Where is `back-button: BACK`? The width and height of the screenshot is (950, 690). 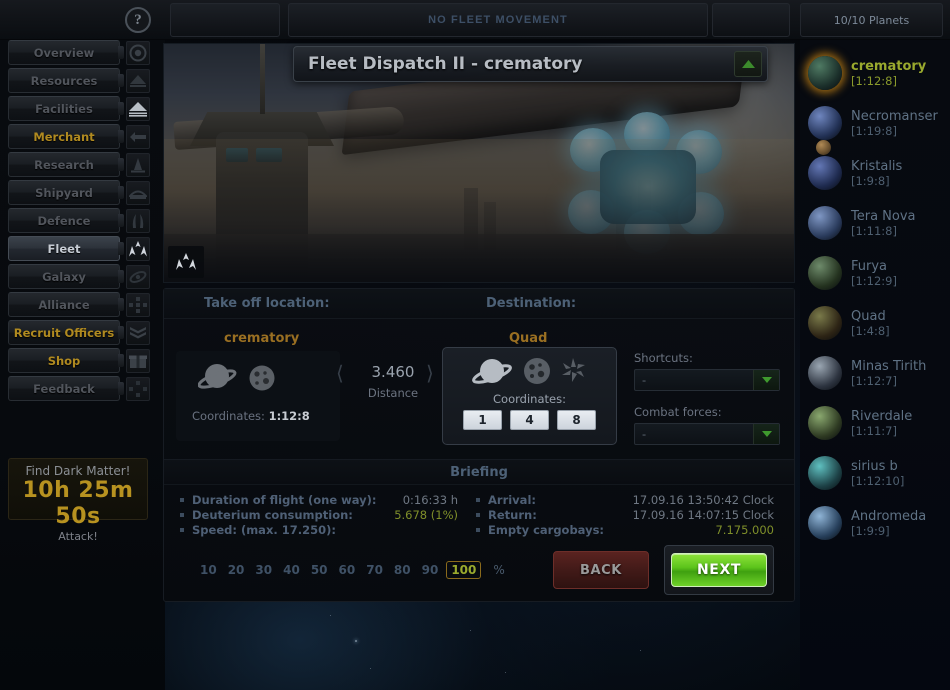
back-button: BACK is located at coordinates (601, 570).